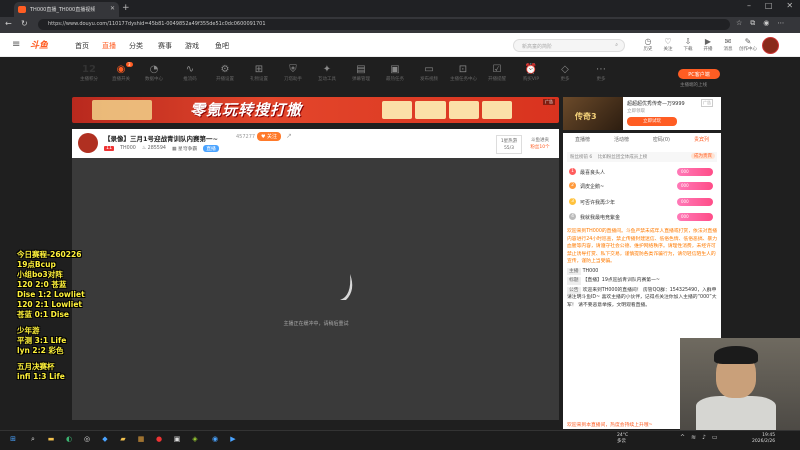 Image resolution: width=800 pixels, height=450 pixels. Describe the element at coordinates (695, 186) in the screenshot. I see `fan-badge: 000` at that location.